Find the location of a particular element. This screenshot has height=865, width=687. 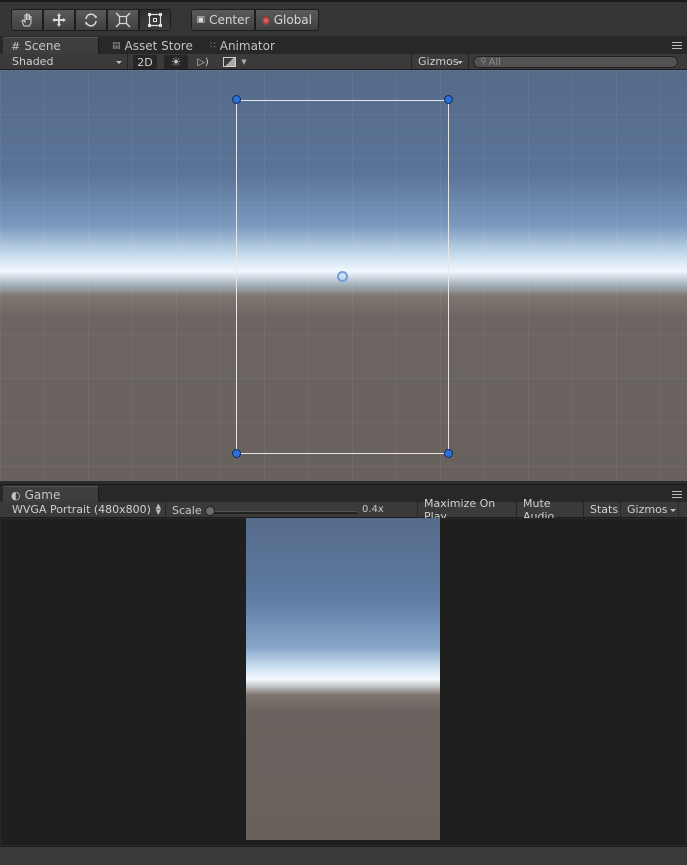

rotate-icon is located at coordinates (91, 20).